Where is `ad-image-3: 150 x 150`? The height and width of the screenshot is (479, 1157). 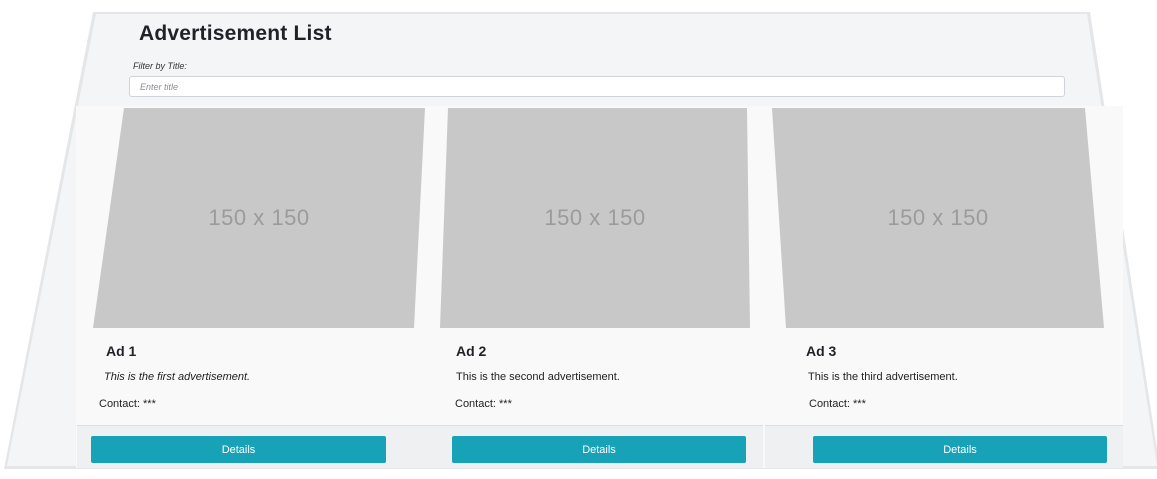
ad-image-3: 150 x 150 is located at coordinates (938, 218).